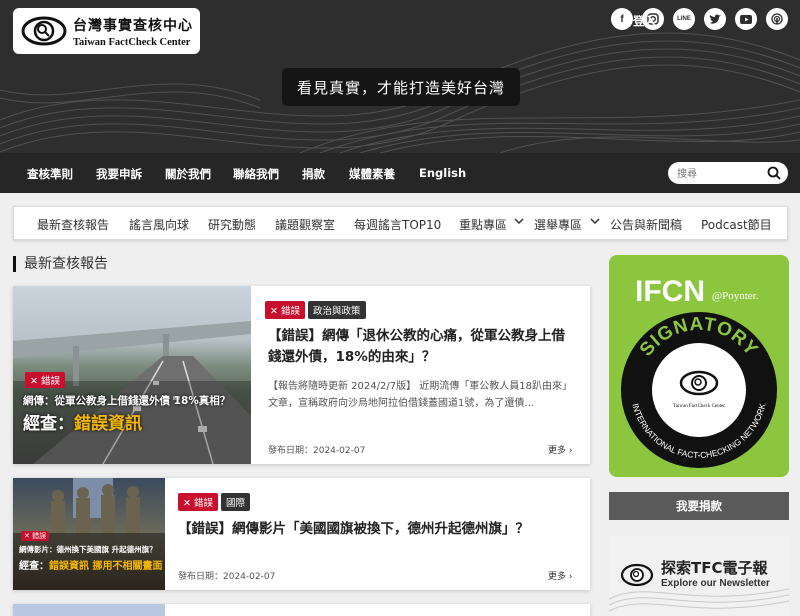 The height and width of the screenshot is (616, 800). What do you see at coordinates (699, 506) in the screenshot?
I see `donate-button: 我要捐款` at bounding box center [699, 506].